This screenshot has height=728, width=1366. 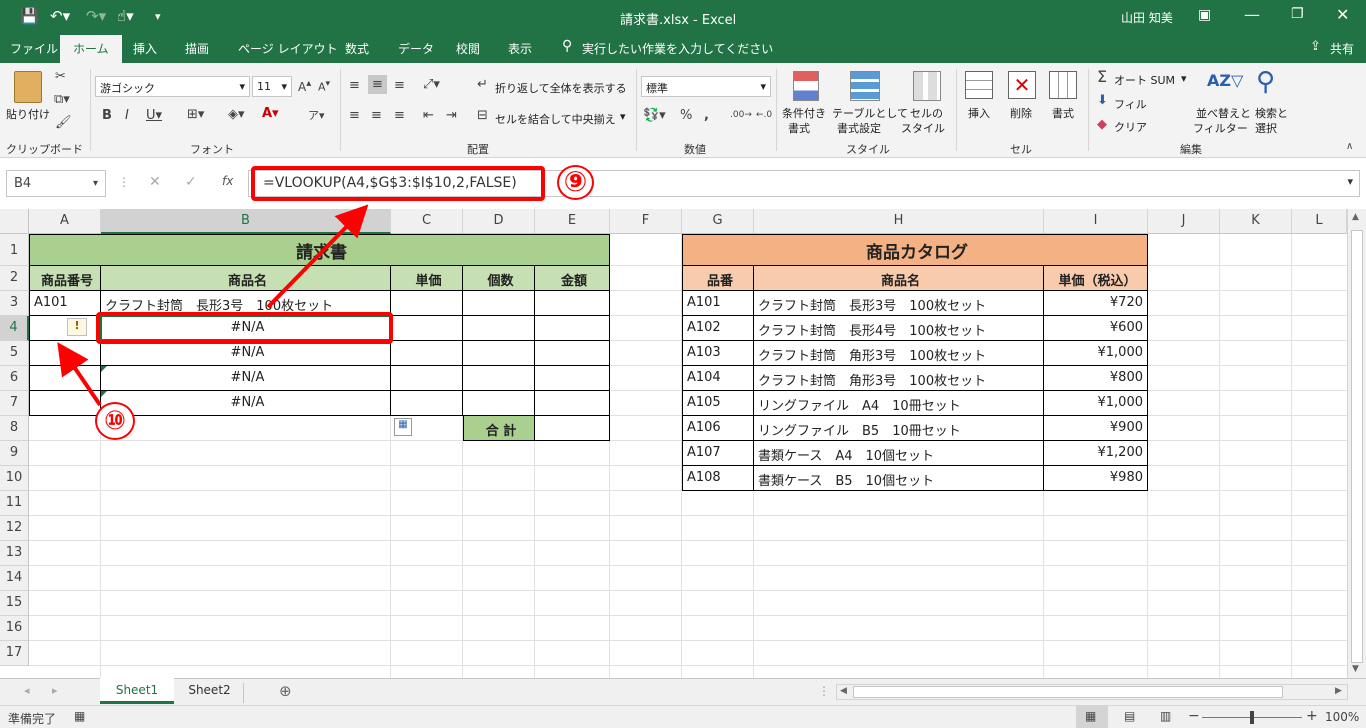 I want to click on arrow-to-formula, so click(x=317, y=256).